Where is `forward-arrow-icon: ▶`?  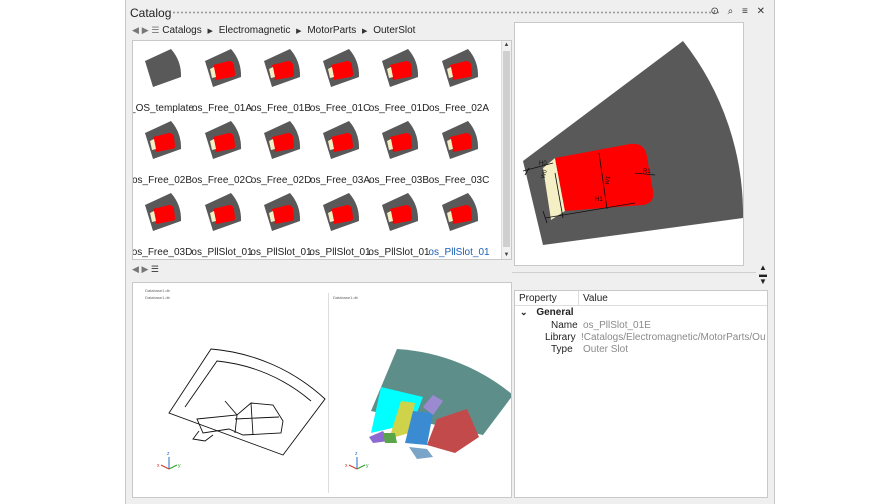
forward-arrow-icon: ▶ is located at coordinates (145, 30).